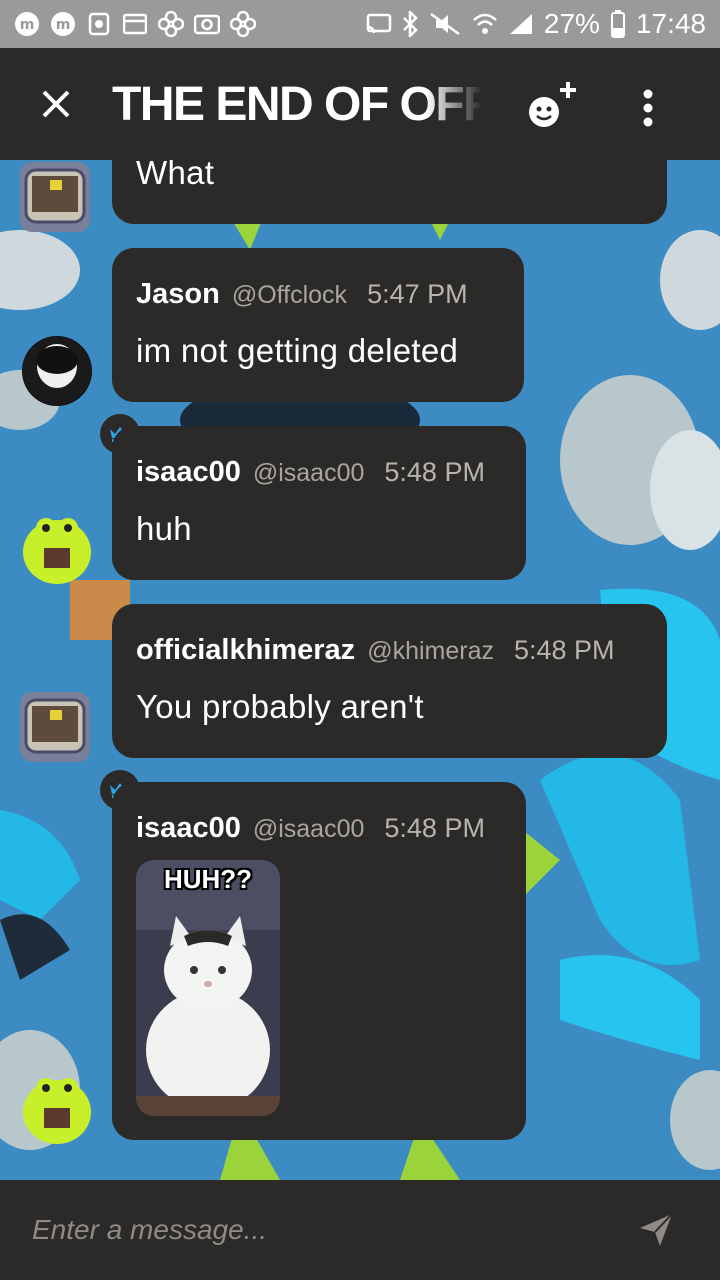 The height and width of the screenshot is (1280, 720). Describe the element at coordinates (410, 24) in the screenshot. I see `bluetooth-icon` at that location.